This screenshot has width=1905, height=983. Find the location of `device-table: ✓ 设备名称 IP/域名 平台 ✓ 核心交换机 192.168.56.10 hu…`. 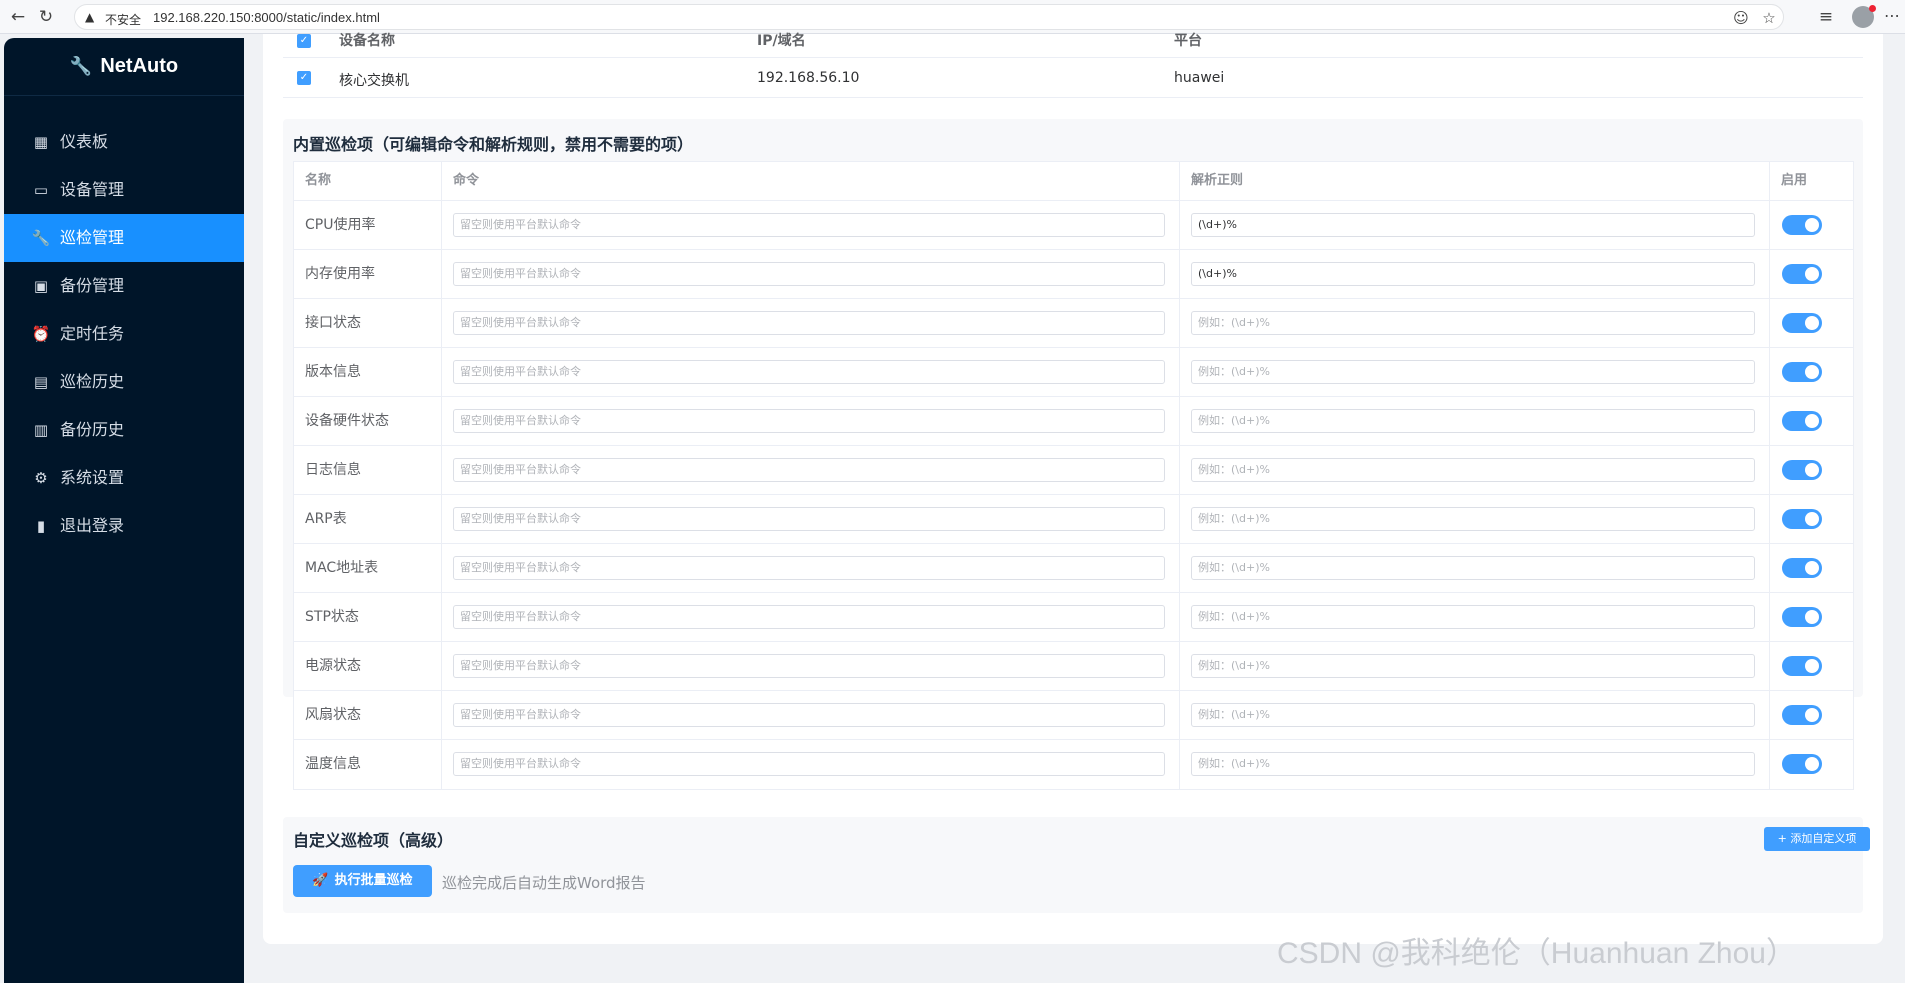

device-table: ✓ 设备名称 IP/域名 平台 ✓ 核心交换机 192.168.56.10 hu… is located at coordinates (1073, 65).